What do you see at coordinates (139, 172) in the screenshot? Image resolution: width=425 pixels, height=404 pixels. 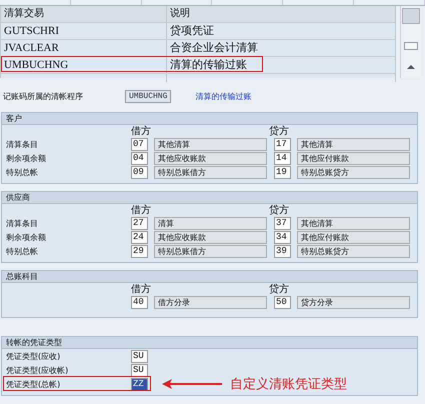 I see `posting-key-field: 09` at bounding box center [139, 172].